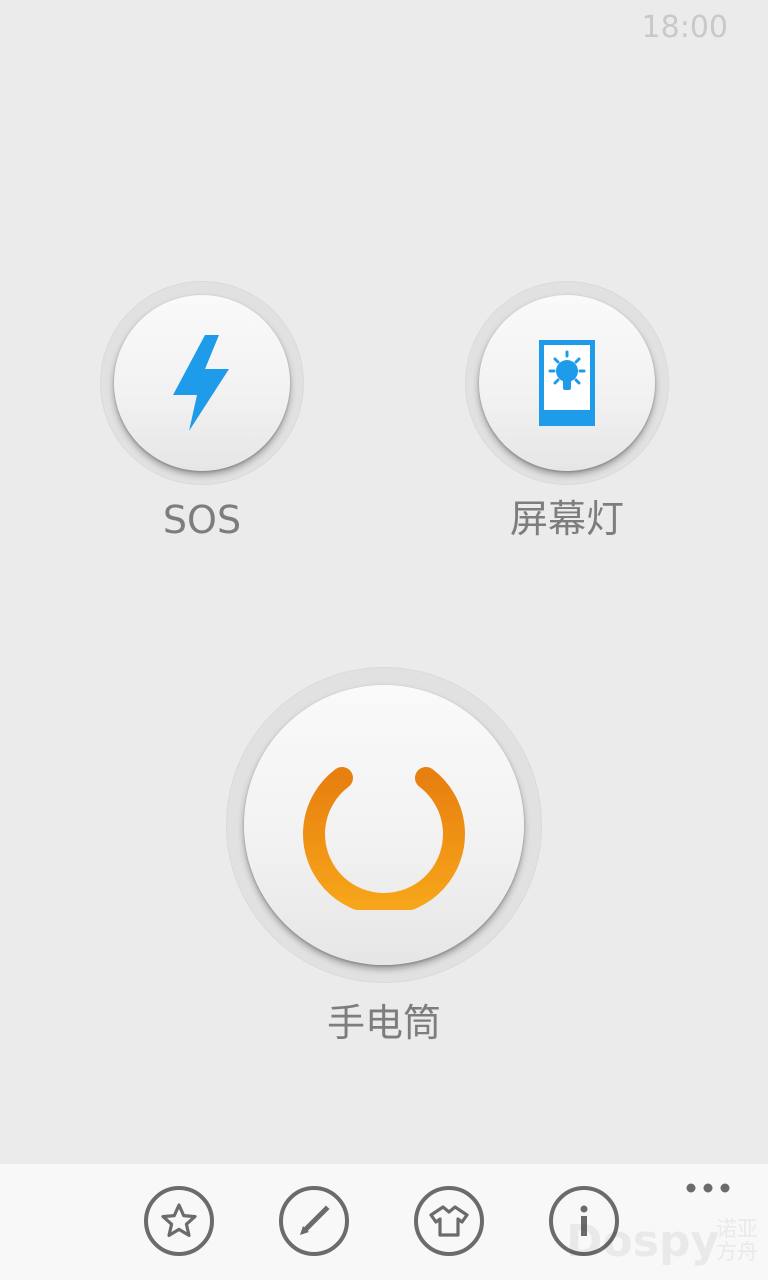  I want to click on screen-light-button, so click(567, 383).